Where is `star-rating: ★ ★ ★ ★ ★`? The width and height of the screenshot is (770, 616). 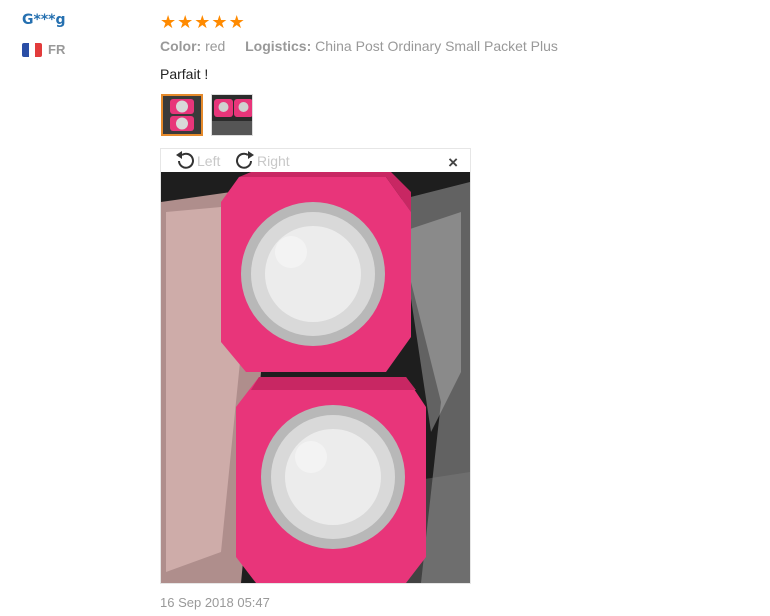 star-rating: ★ ★ ★ ★ ★ is located at coordinates (202, 22).